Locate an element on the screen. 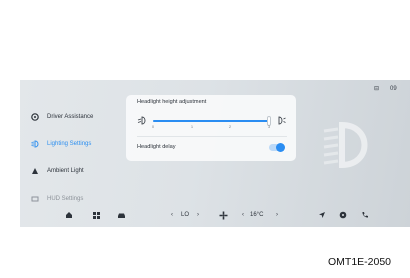 The height and width of the screenshot is (278, 410). slider-tick: 2 is located at coordinates (230, 126).